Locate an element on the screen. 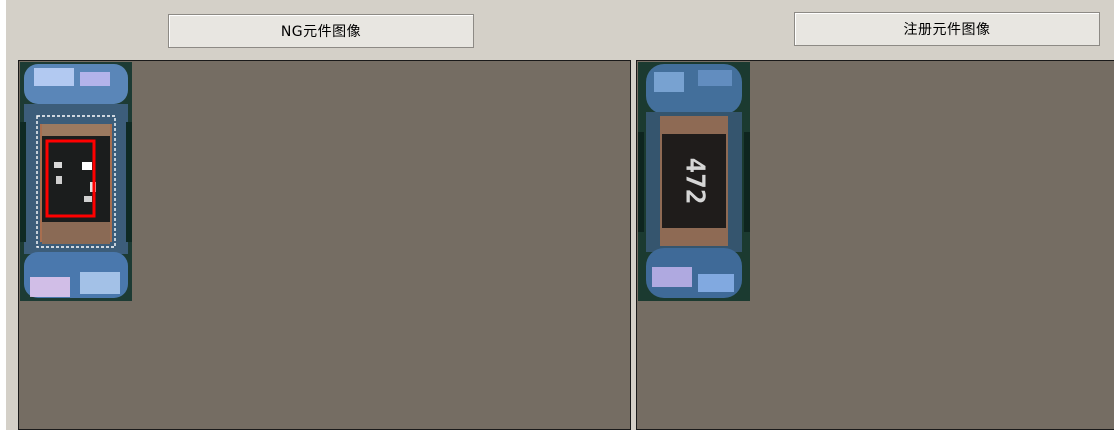 The width and height of the screenshot is (1114, 430). registered-component-image: 472 is located at coordinates (694, 181).